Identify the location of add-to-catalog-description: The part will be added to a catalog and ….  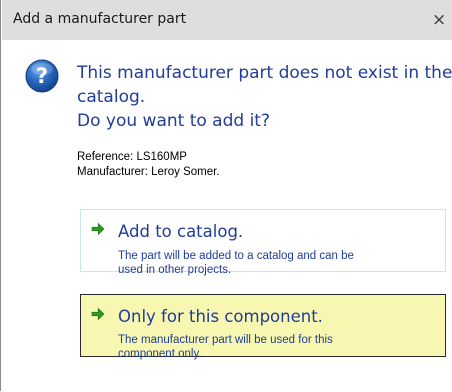
(279, 263).